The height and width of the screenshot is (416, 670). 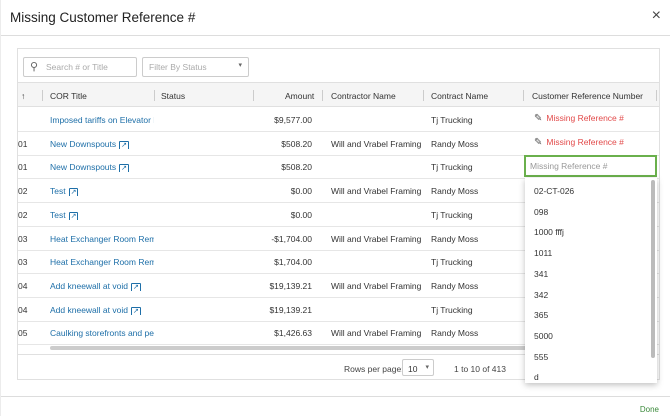 I want to click on amount-cell: $508.20, so click(x=296, y=167).